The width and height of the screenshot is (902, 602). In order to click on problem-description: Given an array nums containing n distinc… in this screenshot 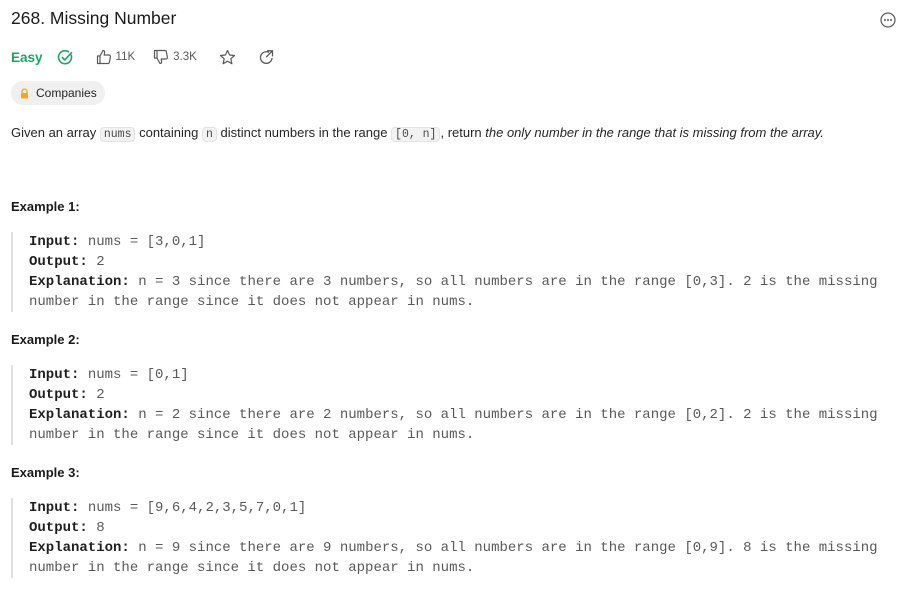, I will do `click(451, 134)`.